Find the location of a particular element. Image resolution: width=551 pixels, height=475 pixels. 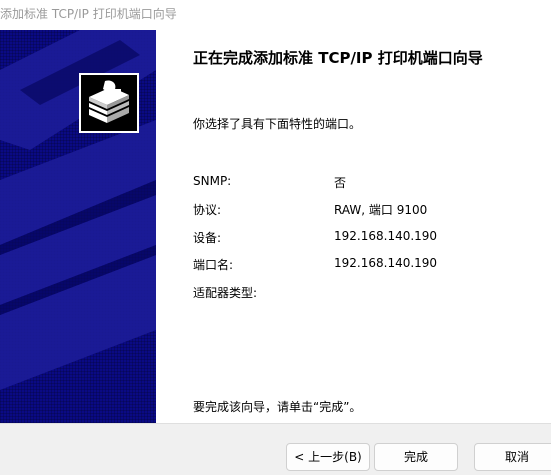

property-row-port-name: 端口名: 192.168.140.190 is located at coordinates (363, 265).